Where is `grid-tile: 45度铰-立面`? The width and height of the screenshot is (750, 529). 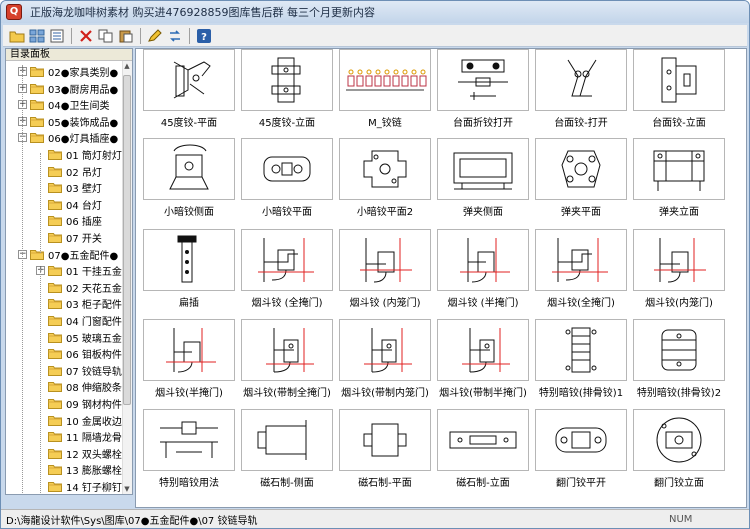
grid-tile: 45度铰-立面 is located at coordinates (287, 93).